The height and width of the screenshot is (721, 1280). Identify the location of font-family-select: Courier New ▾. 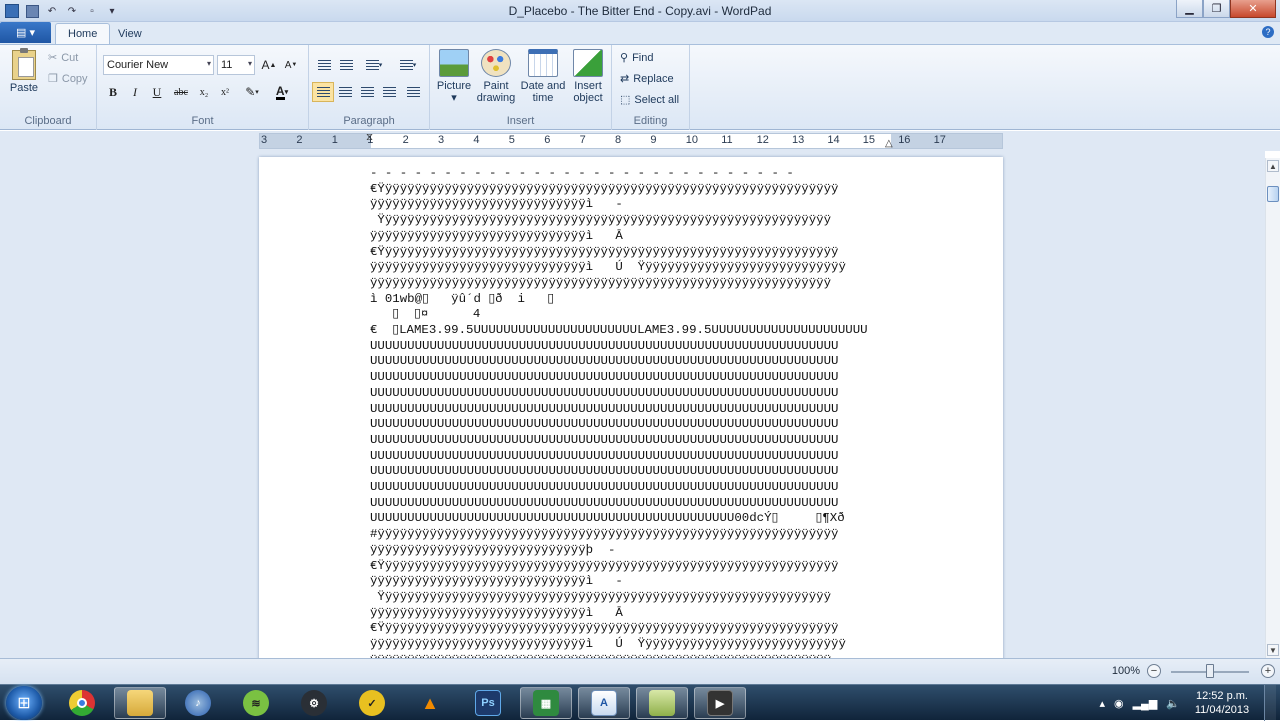
(158, 65).